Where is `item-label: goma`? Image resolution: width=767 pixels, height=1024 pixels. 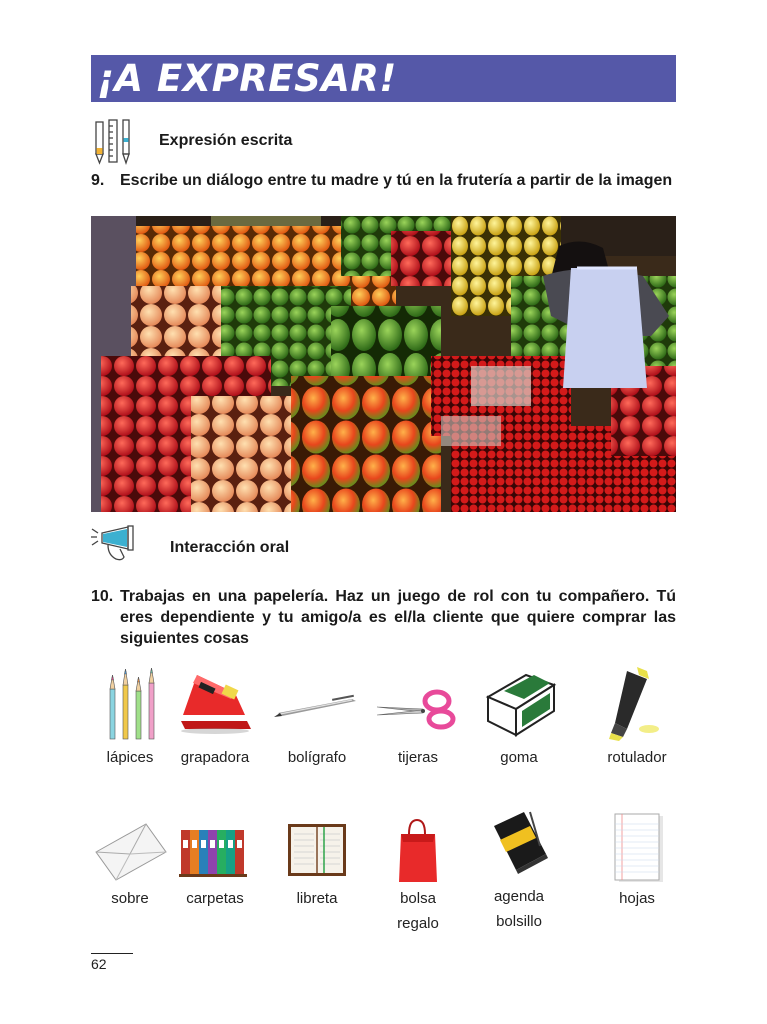
item-label: goma is located at coordinates (519, 757).